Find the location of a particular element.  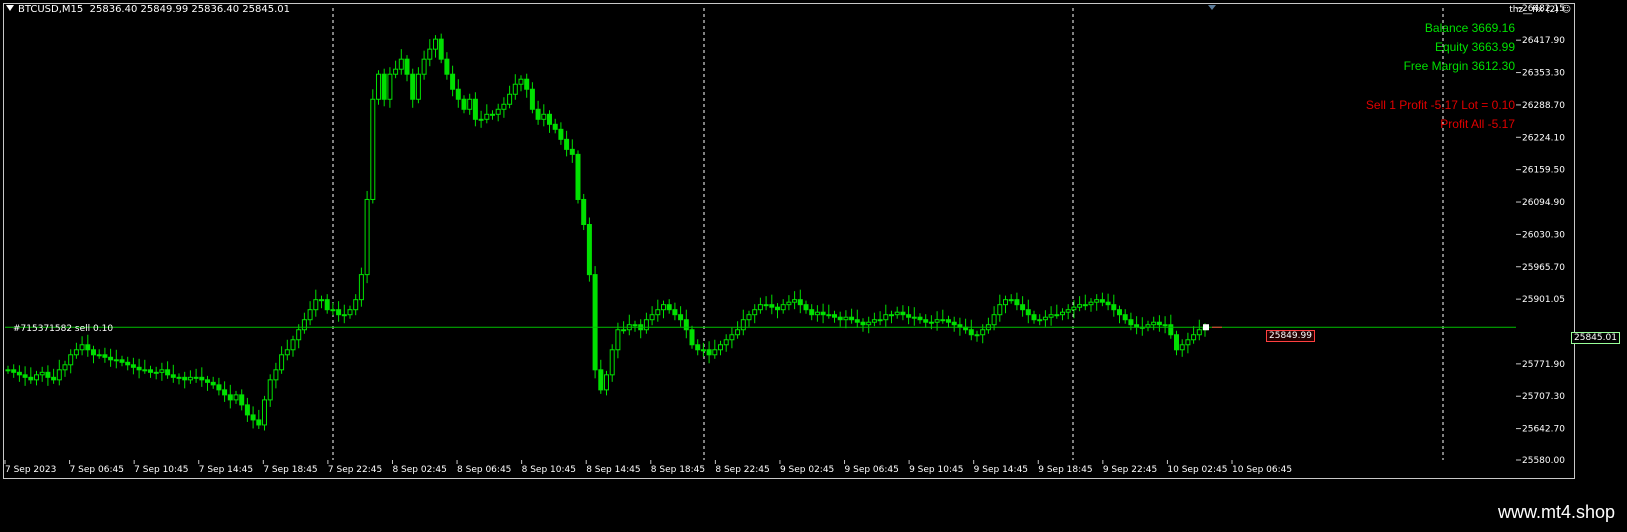

free-margin-text: Free Margin 3612.30 is located at coordinates (1459, 66).